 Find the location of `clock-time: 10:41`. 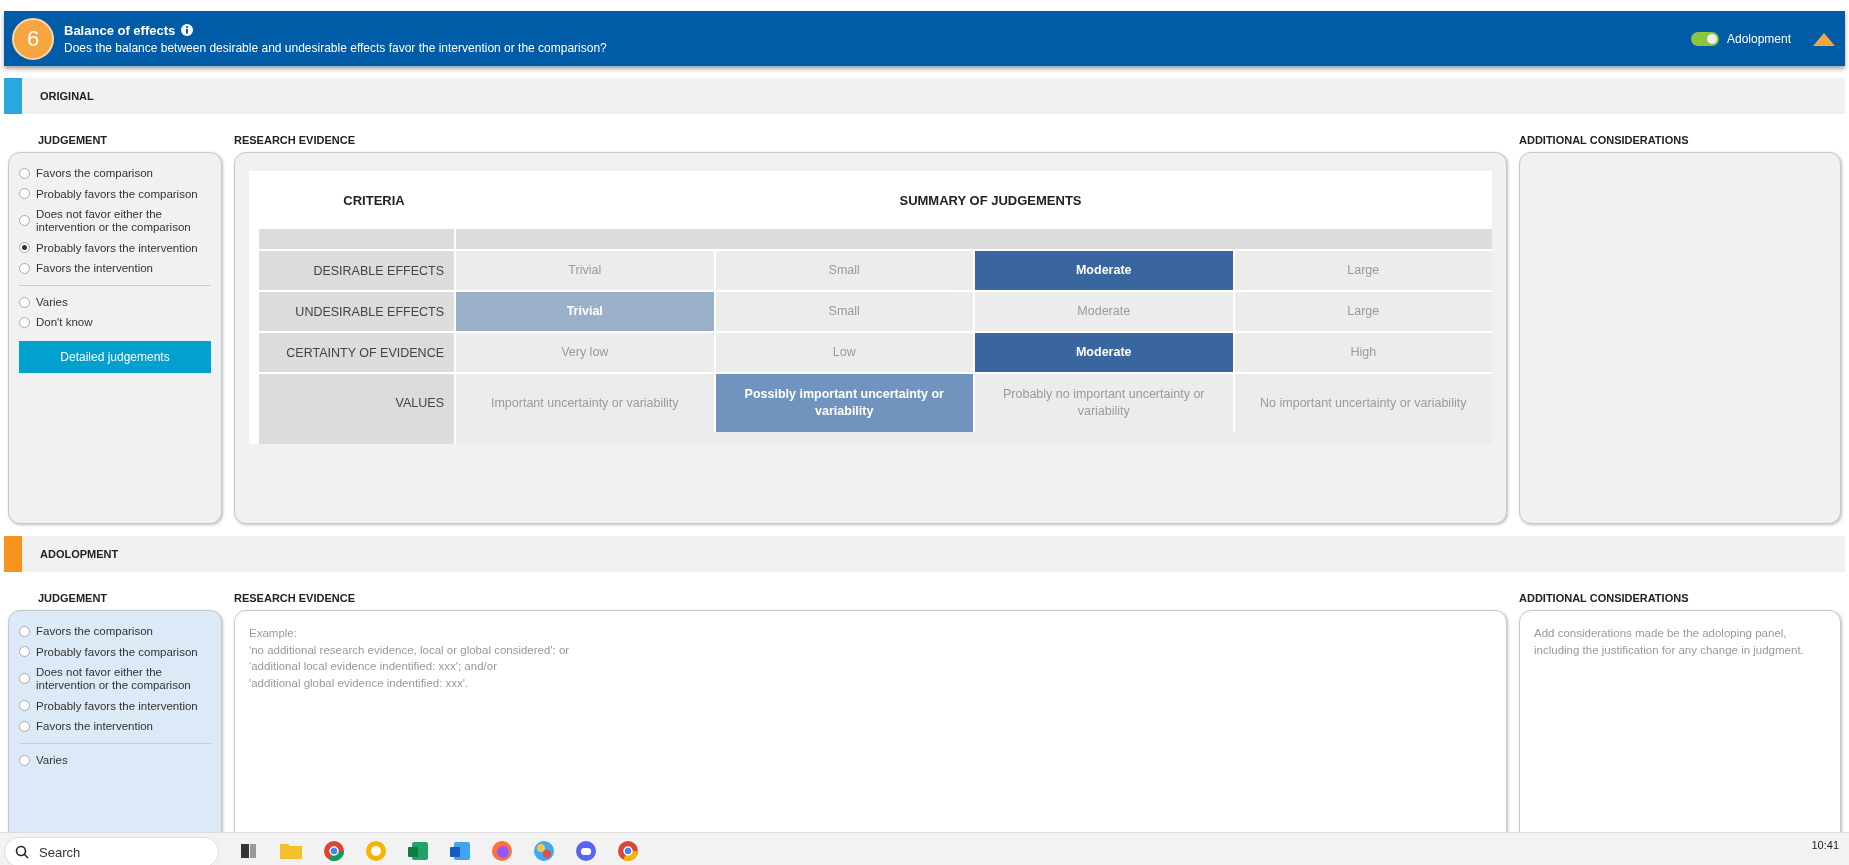

clock-time: 10:41 is located at coordinates (1825, 845).